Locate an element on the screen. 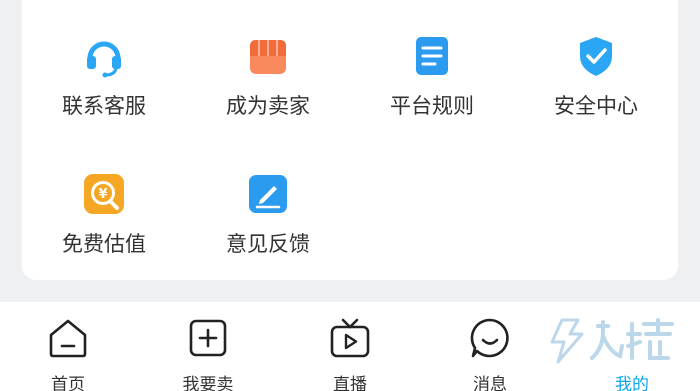 The image size is (700, 391). service-label: 成为卖家 is located at coordinates (268, 106).